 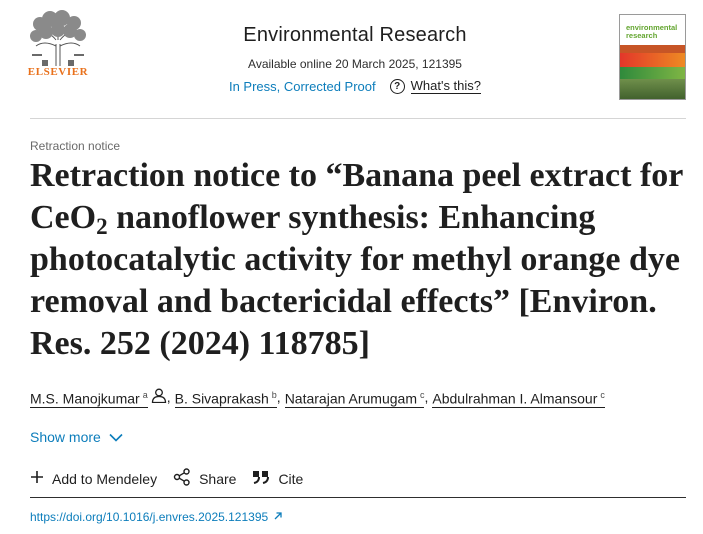 I want to click on cite-button: Cite, so click(x=277, y=478).